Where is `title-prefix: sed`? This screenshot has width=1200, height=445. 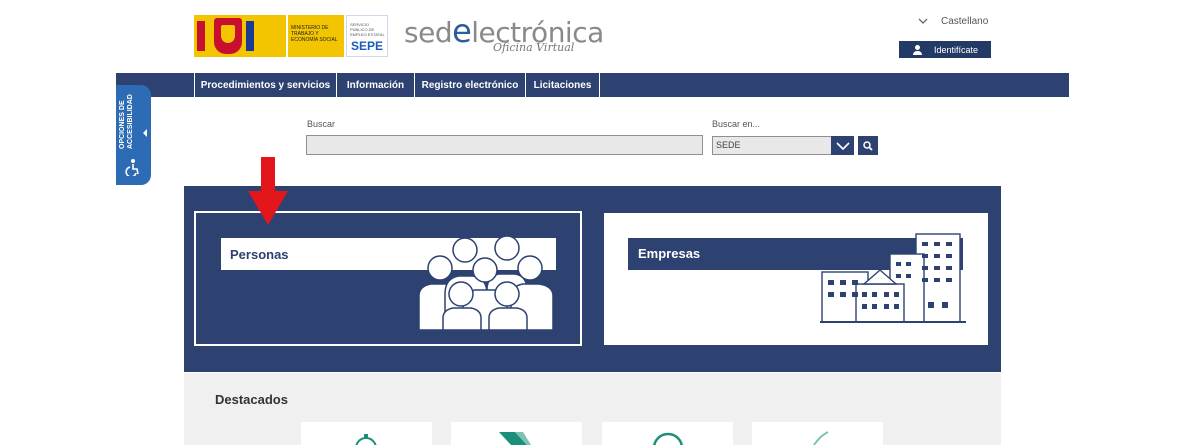
title-prefix: sed is located at coordinates (428, 32).